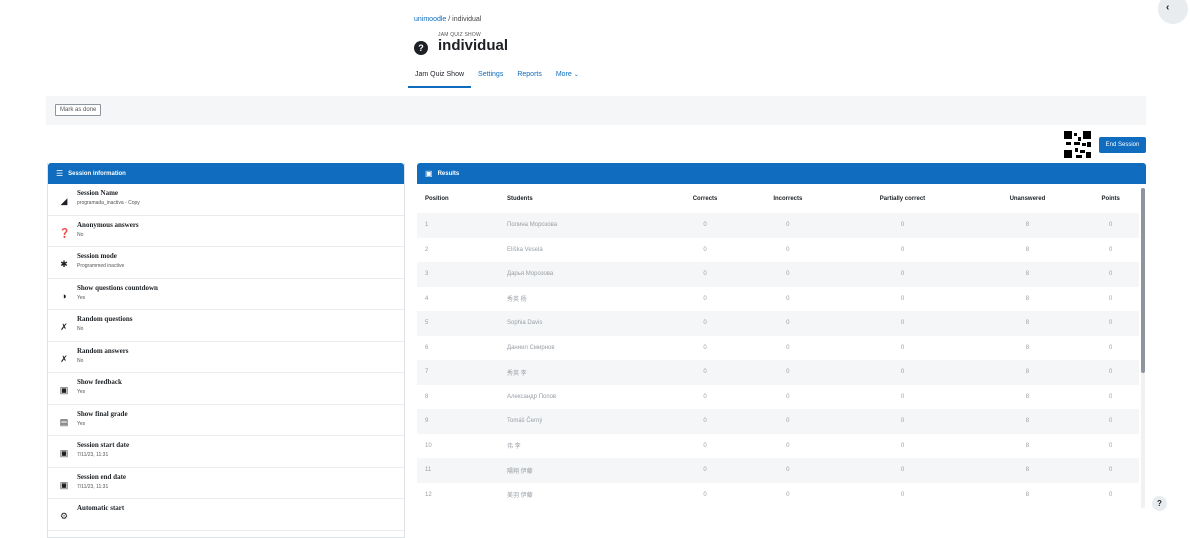 The image size is (1190, 538). Describe the element at coordinates (64, 201) in the screenshot. I see `tag-icon: ◢` at that location.